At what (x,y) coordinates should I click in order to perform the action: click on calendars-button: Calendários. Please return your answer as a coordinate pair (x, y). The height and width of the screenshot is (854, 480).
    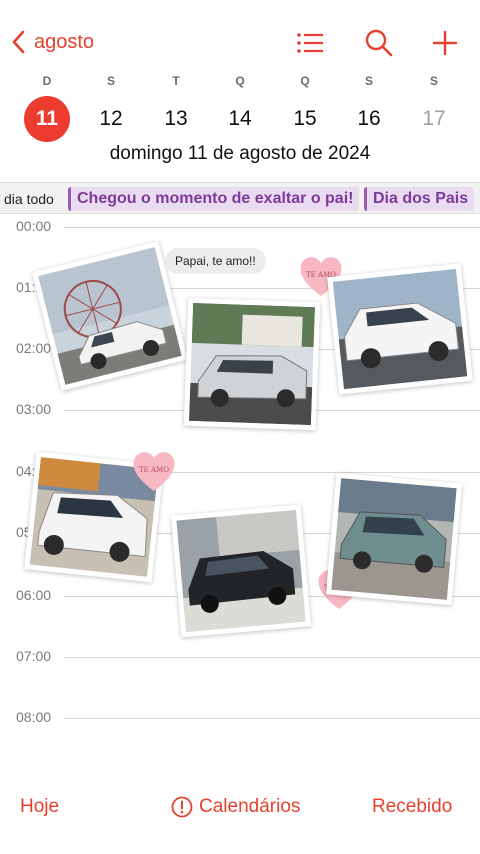
    Looking at the image, I should click on (235, 807).